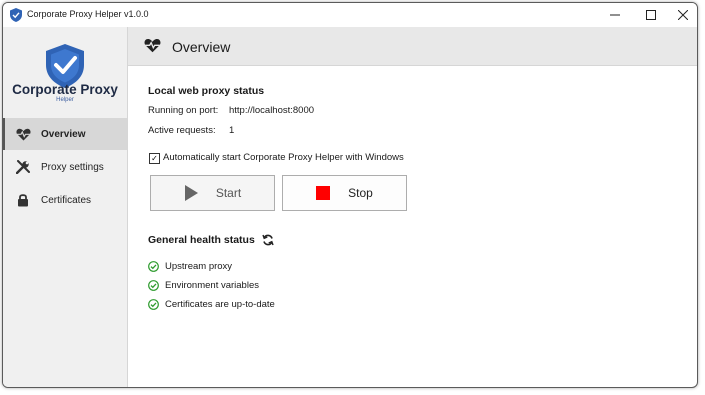 This screenshot has height=395, width=705. Describe the element at coordinates (23, 167) in the screenshot. I see `tools-icon` at that location.